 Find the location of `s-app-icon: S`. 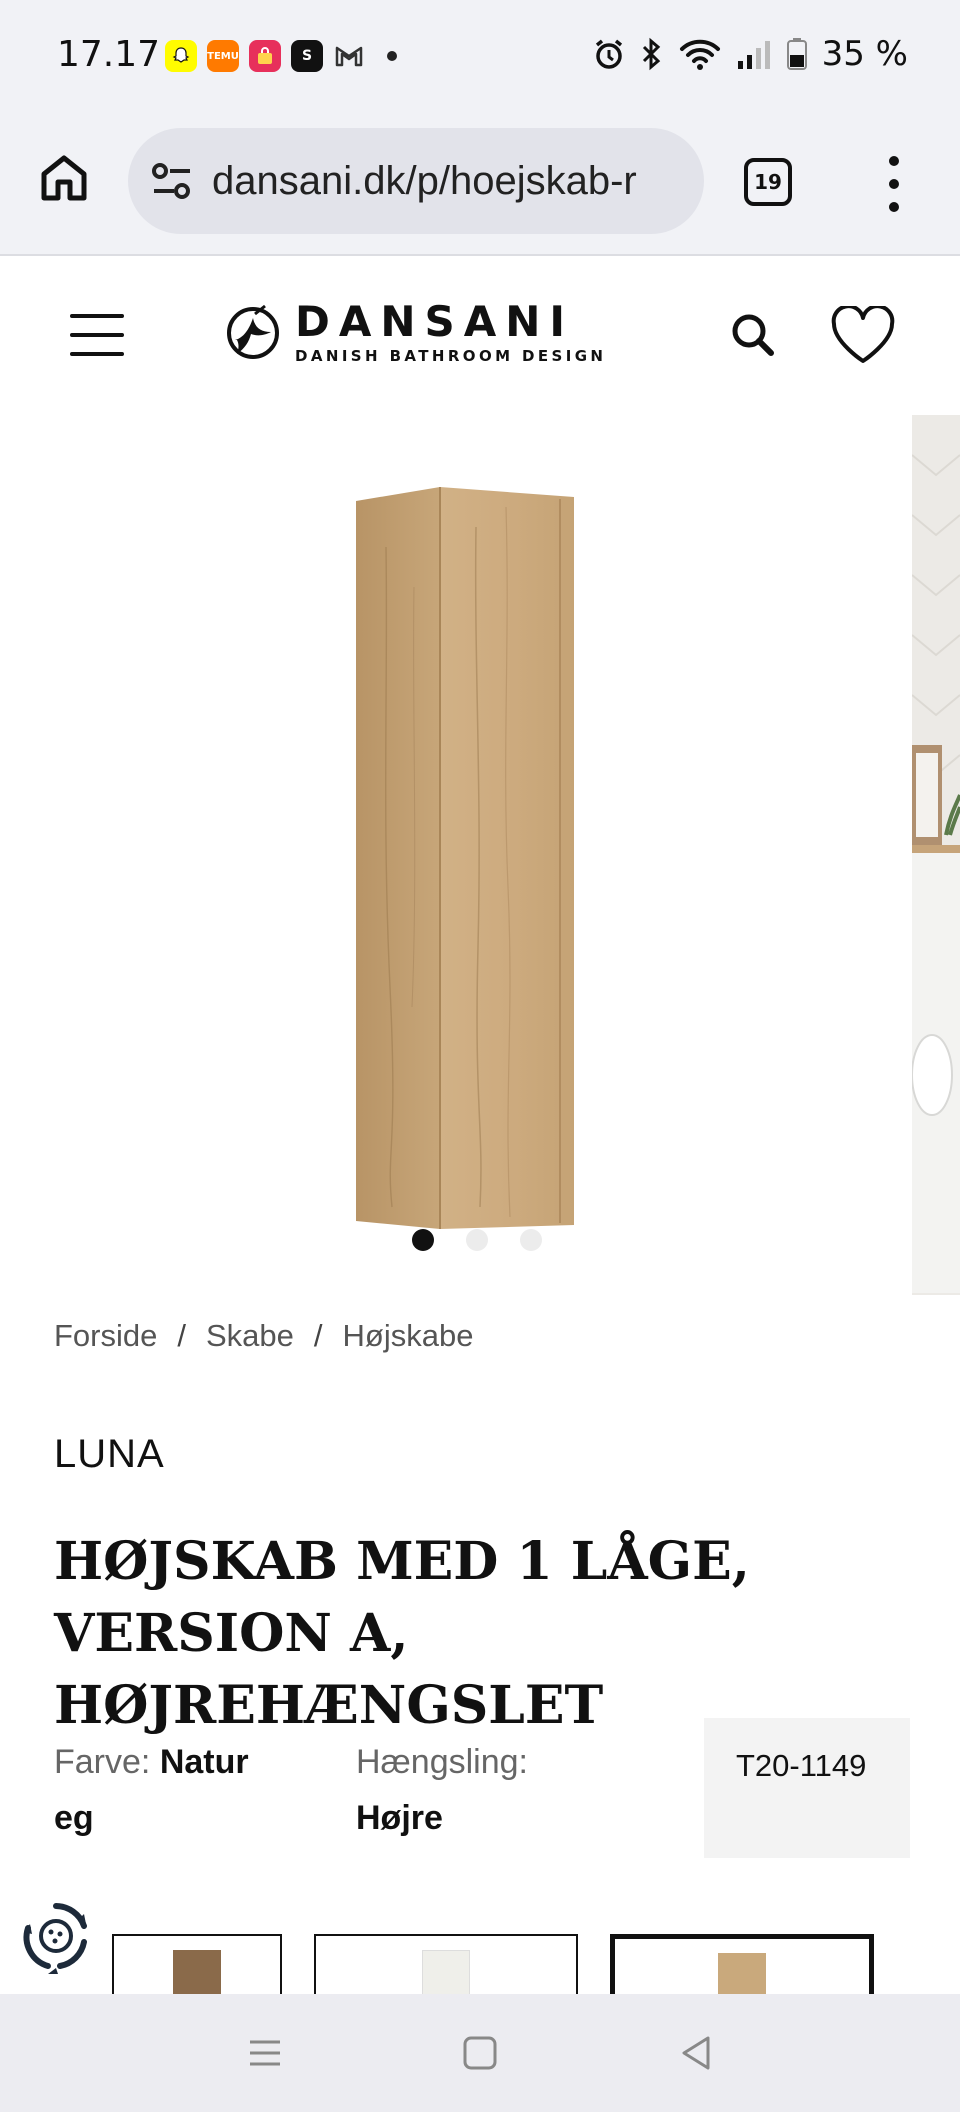

s-app-icon: S is located at coordinates (307, 56).